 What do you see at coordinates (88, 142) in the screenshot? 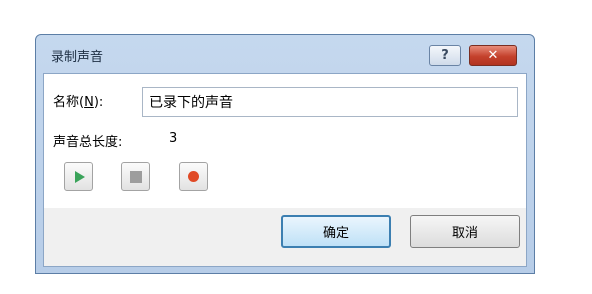
I see `total-length-label: 声音总长度:` at bounding box center [88, 142].